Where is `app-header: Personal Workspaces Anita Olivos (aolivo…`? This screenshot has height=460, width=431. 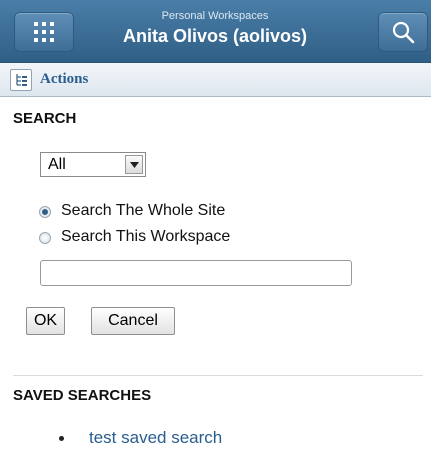 app-header: Personal Workspaces Anita Olivos (aolivo… is located at coordinates (215, 31).